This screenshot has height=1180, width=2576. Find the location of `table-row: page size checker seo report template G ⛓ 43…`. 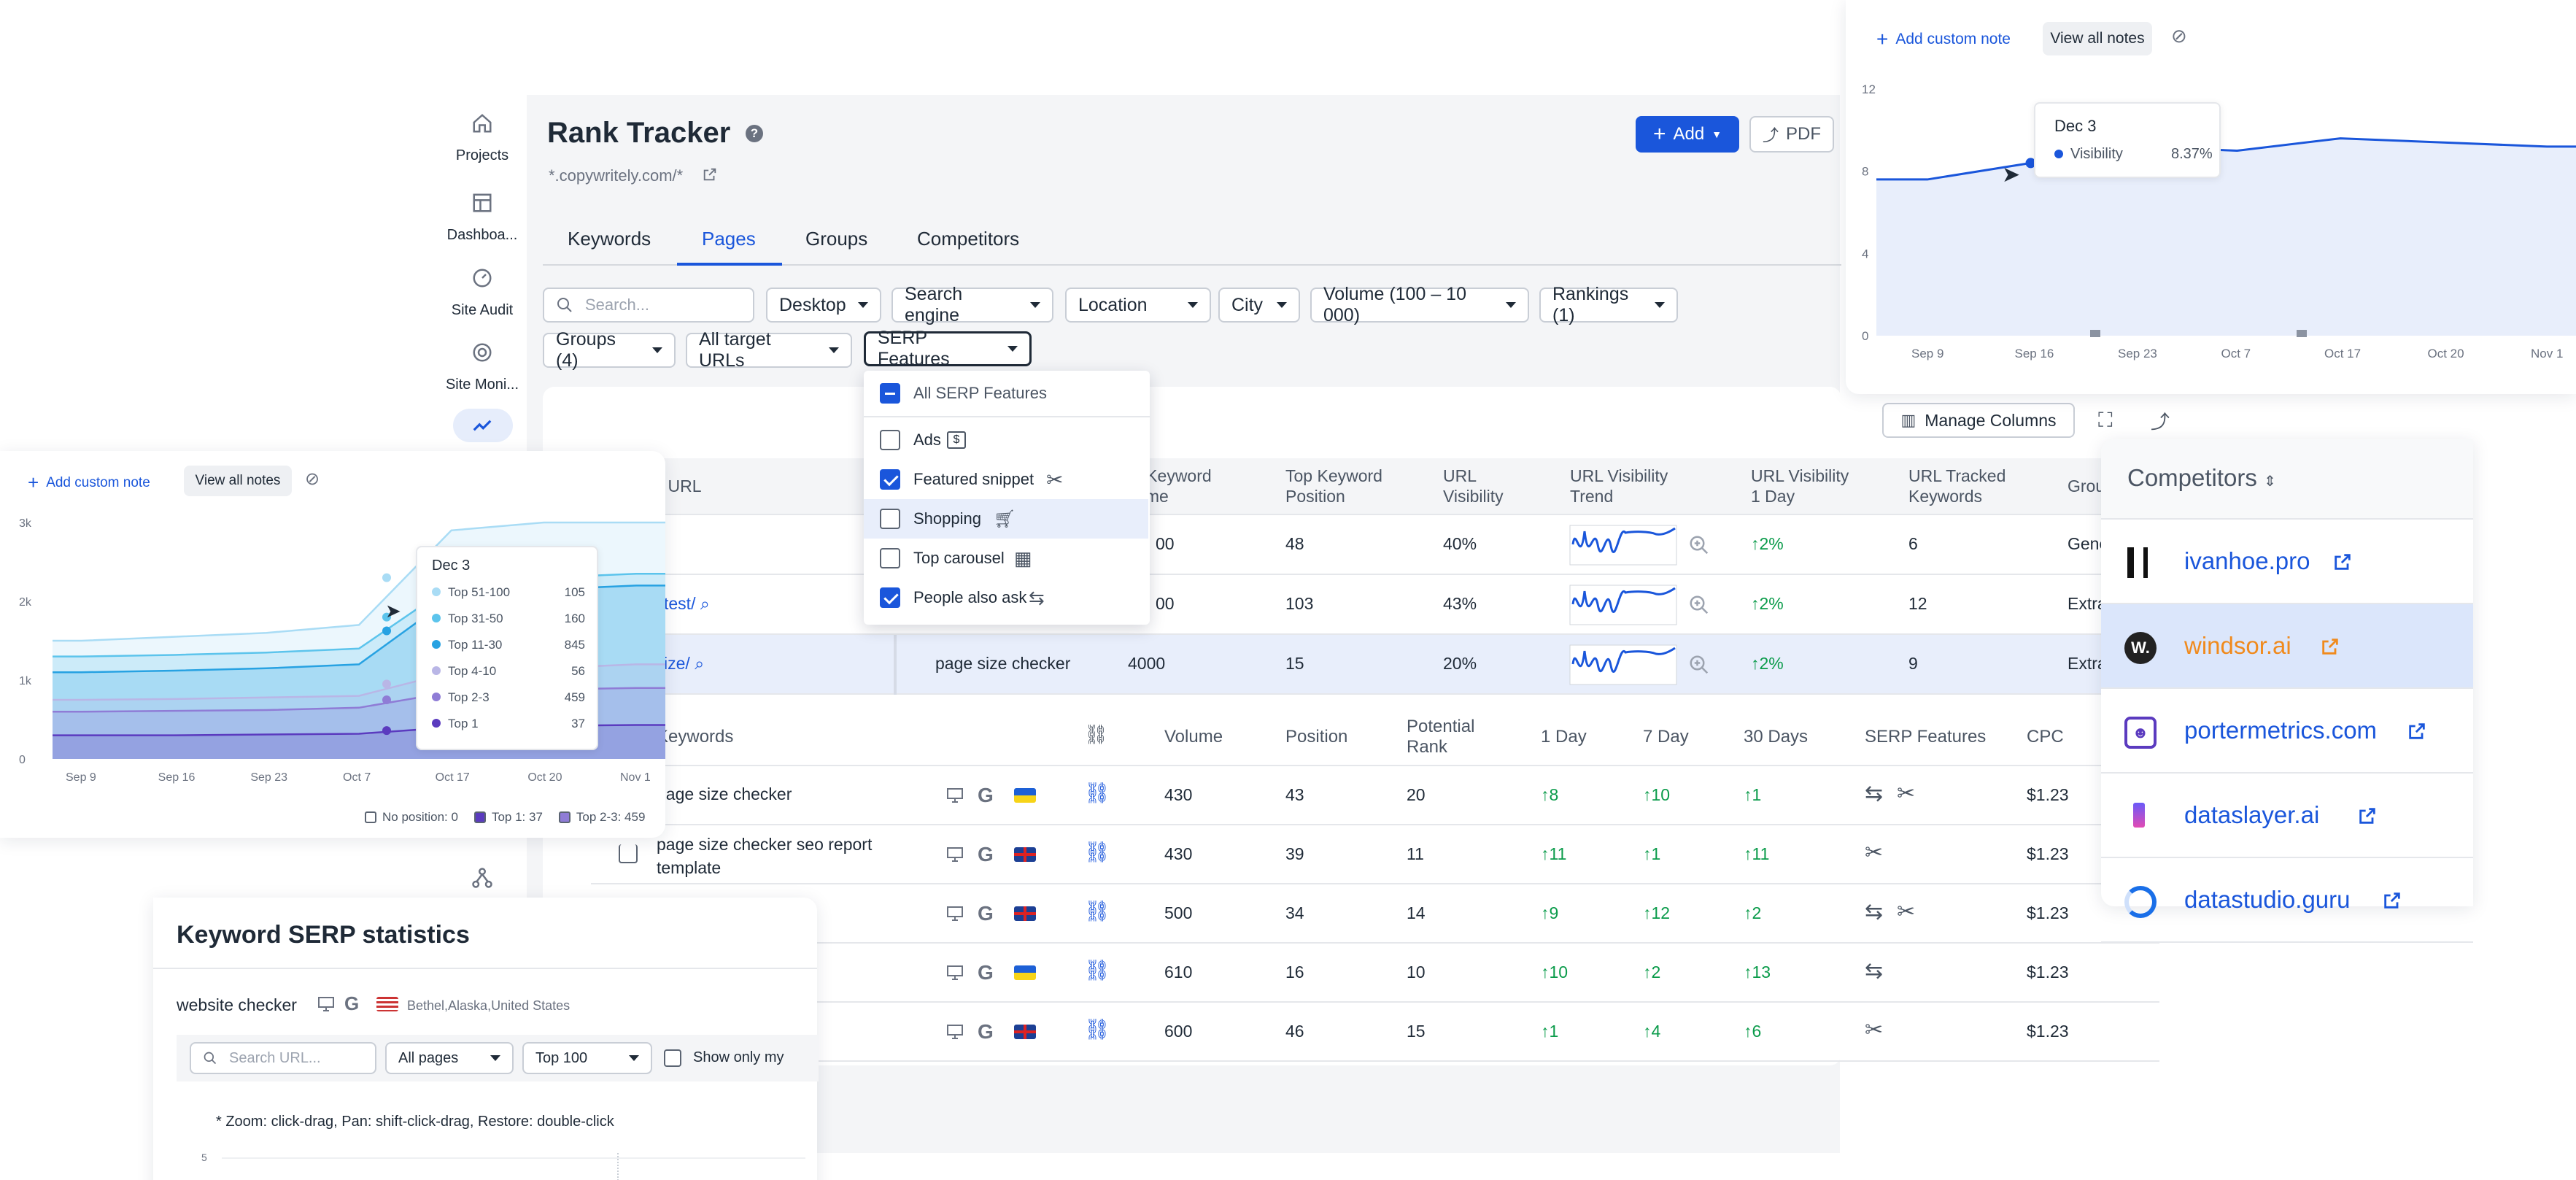

table-row: page size checker seo report template G ⛓ 43… is located at coordinates (1375, 854).